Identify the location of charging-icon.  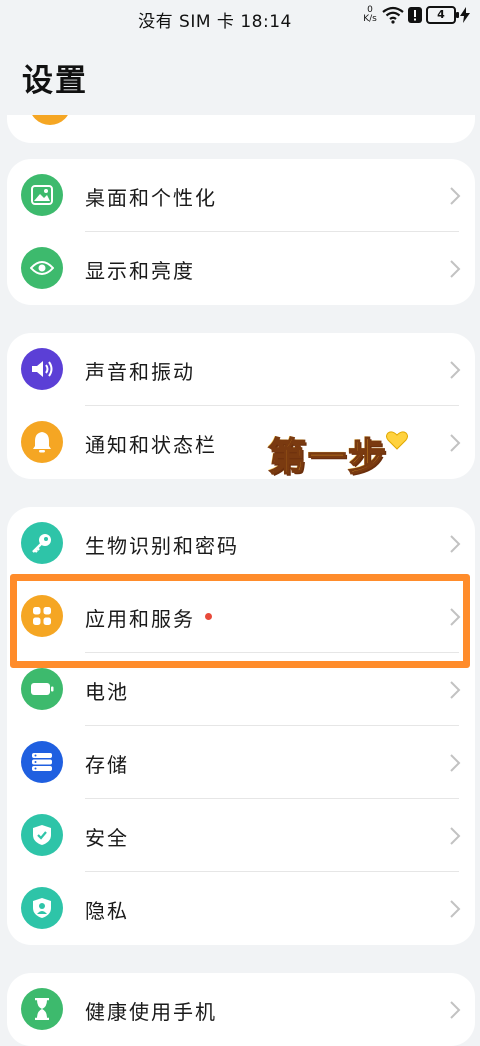
(465, 15).